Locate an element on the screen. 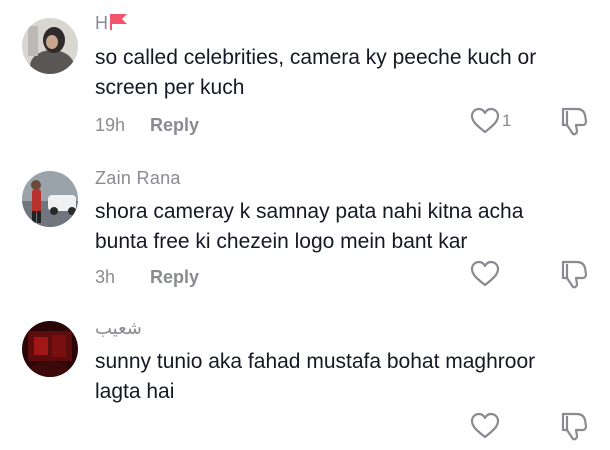 The image size is (610, 450). comment-meta: 3h Reply is located at coordinates (147, 277).